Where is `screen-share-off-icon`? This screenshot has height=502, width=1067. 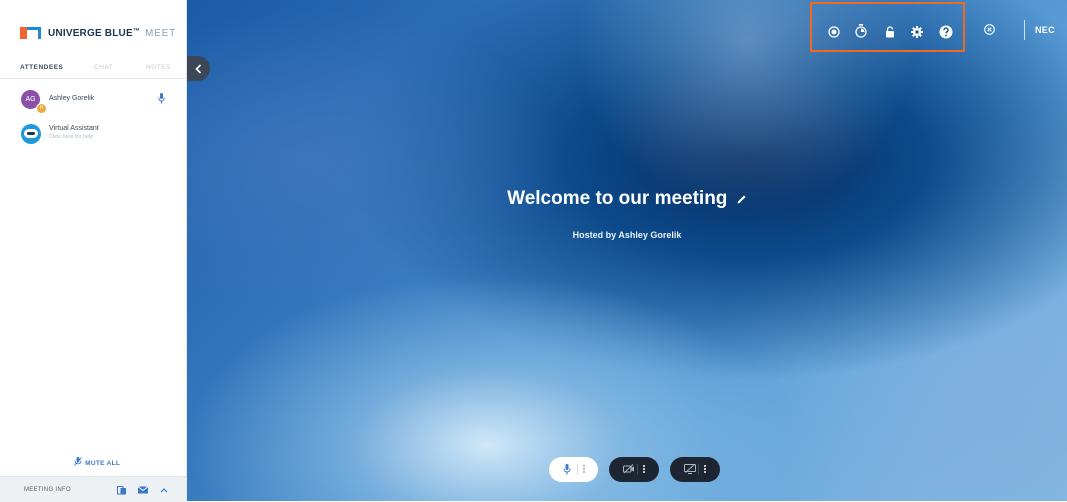 screen-share-off-icon is located at coordinates (690, 469).